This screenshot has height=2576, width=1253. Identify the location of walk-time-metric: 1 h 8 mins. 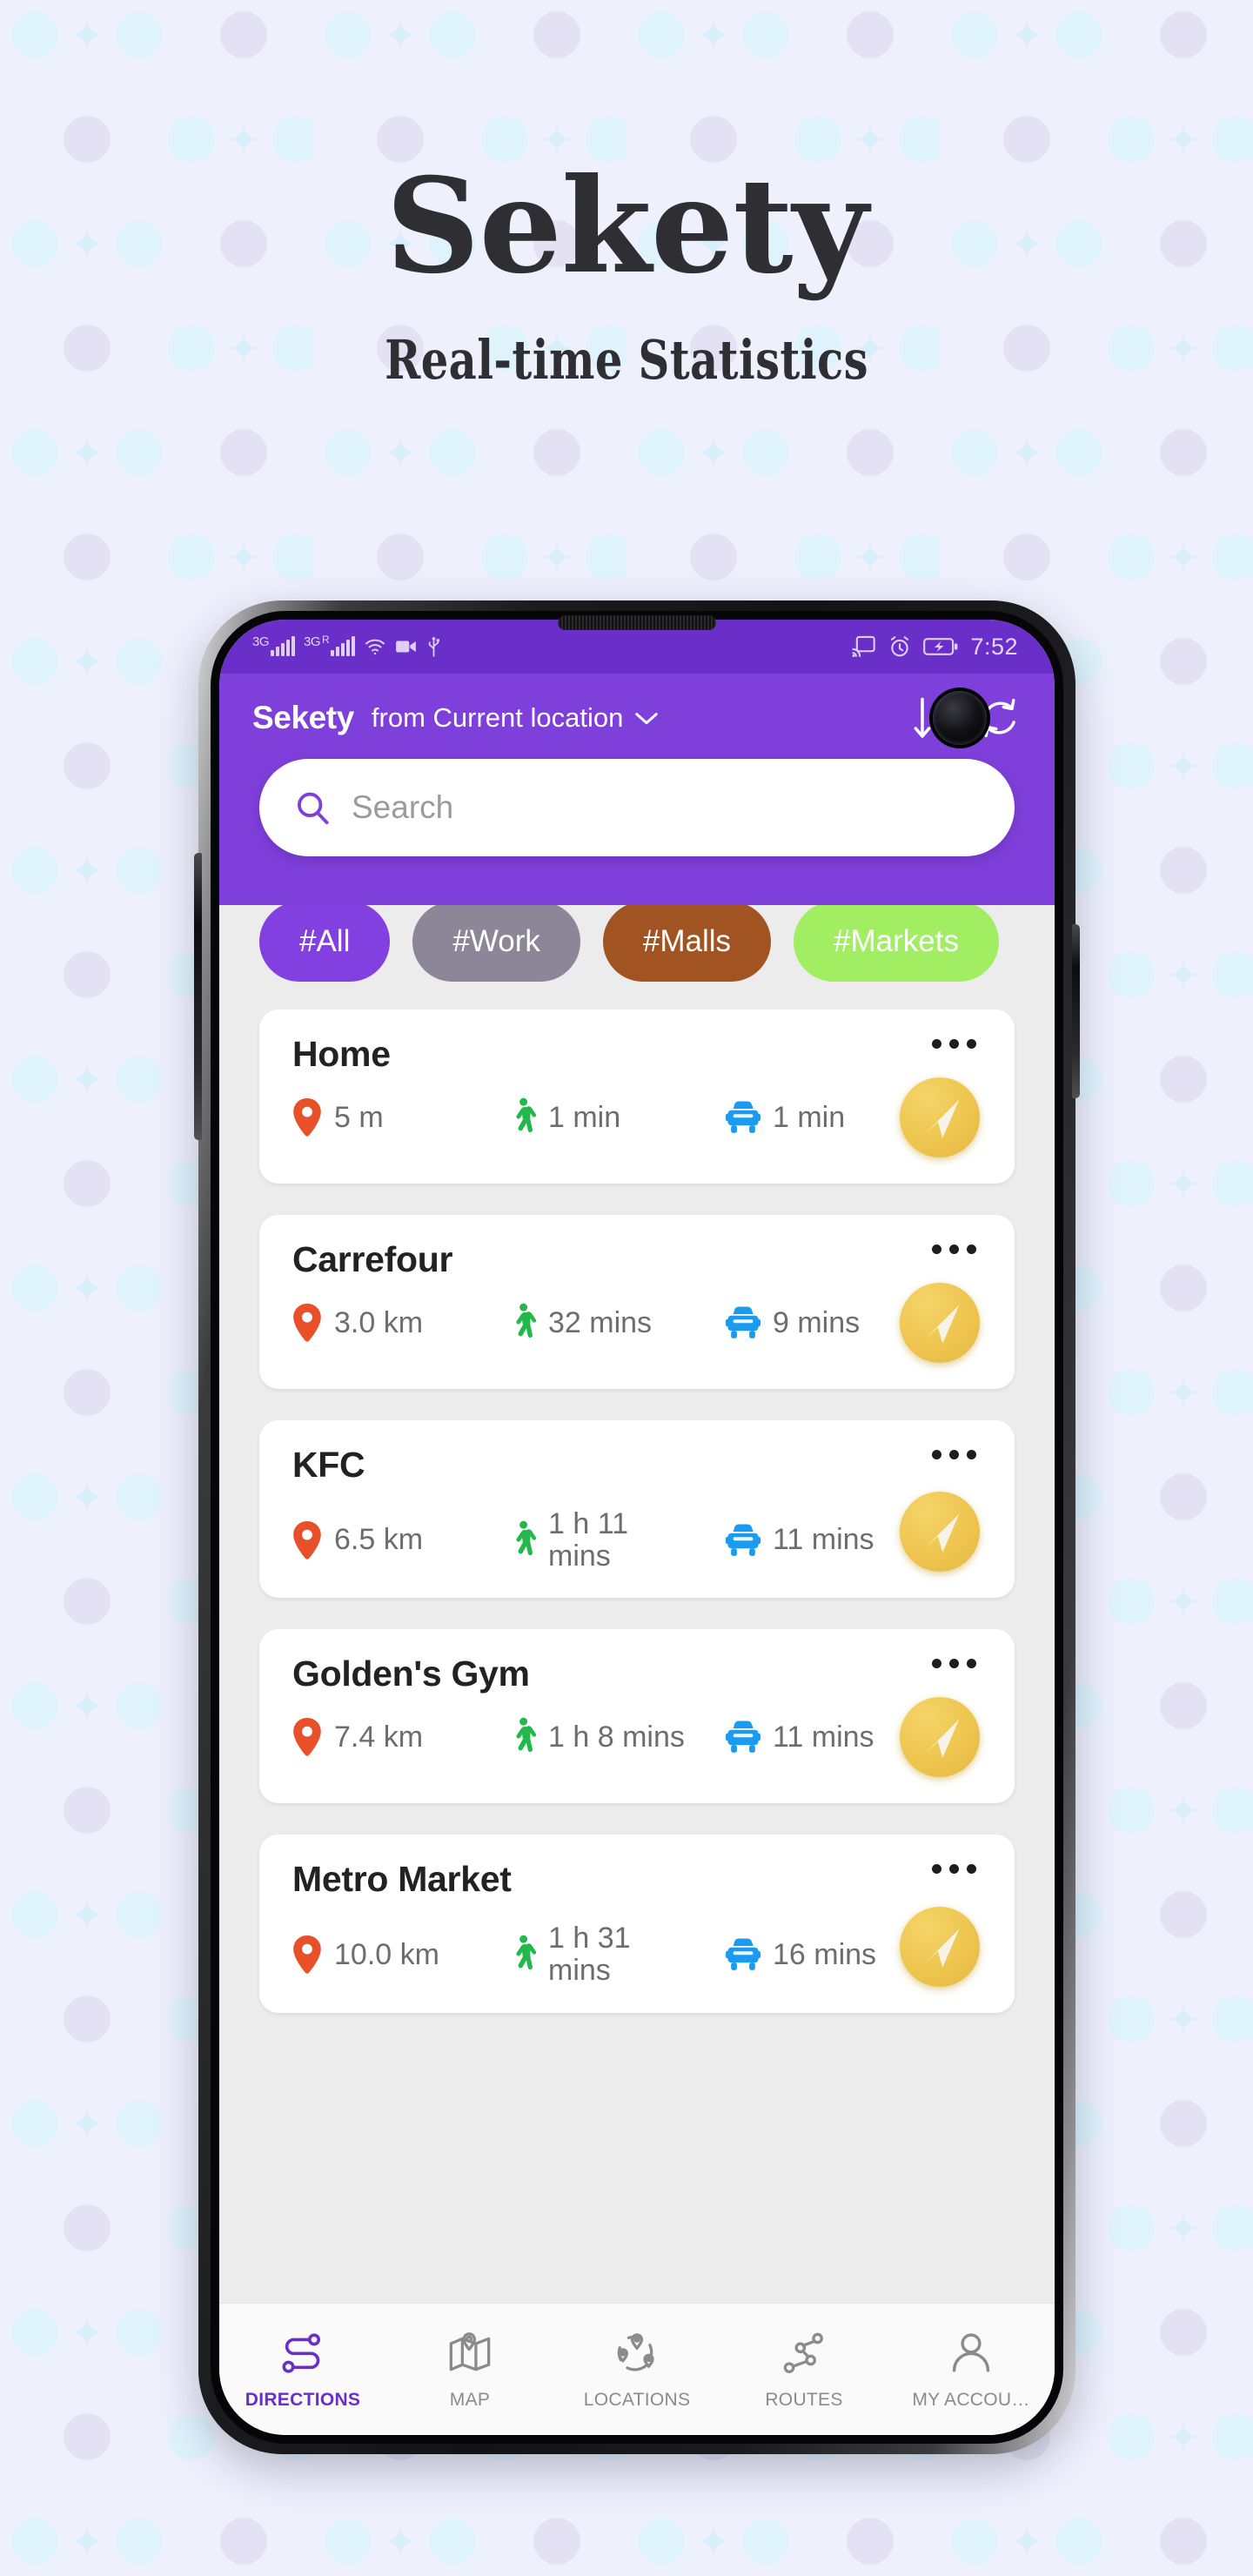
(618, 1737).